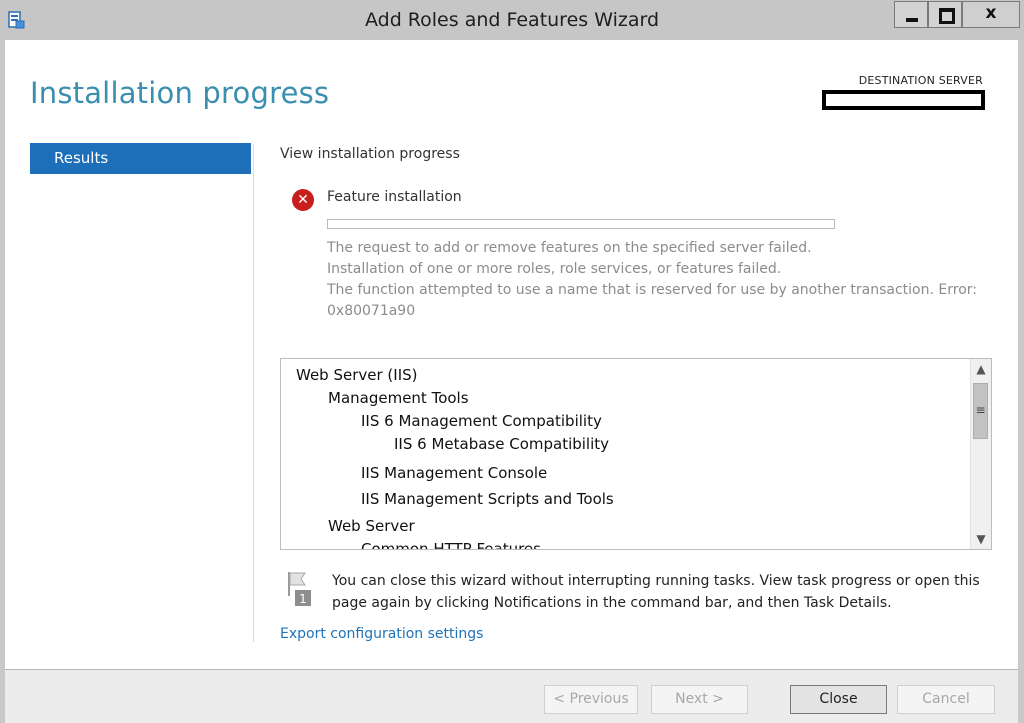 The image size is (1024, 723). I want to click on wizard-nav: Results, so click(140, 158).